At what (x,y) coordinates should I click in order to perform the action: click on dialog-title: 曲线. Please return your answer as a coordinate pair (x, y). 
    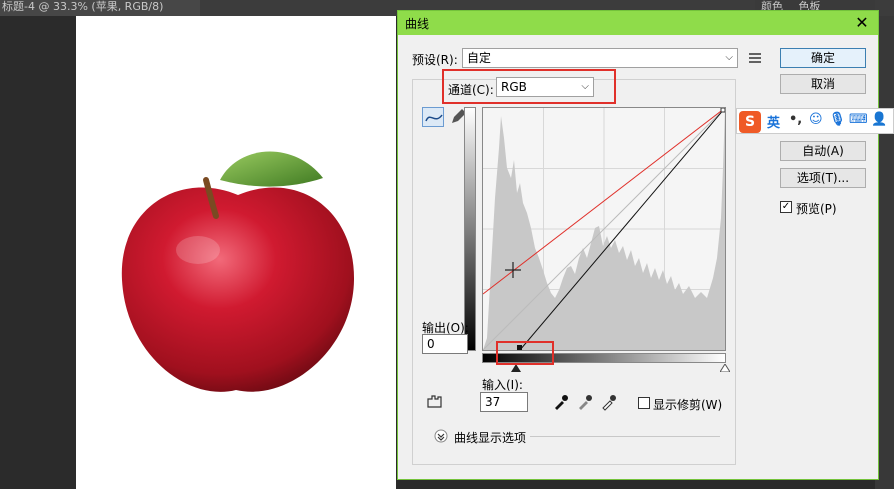
    Looking at the image, I should click on (417, 24).